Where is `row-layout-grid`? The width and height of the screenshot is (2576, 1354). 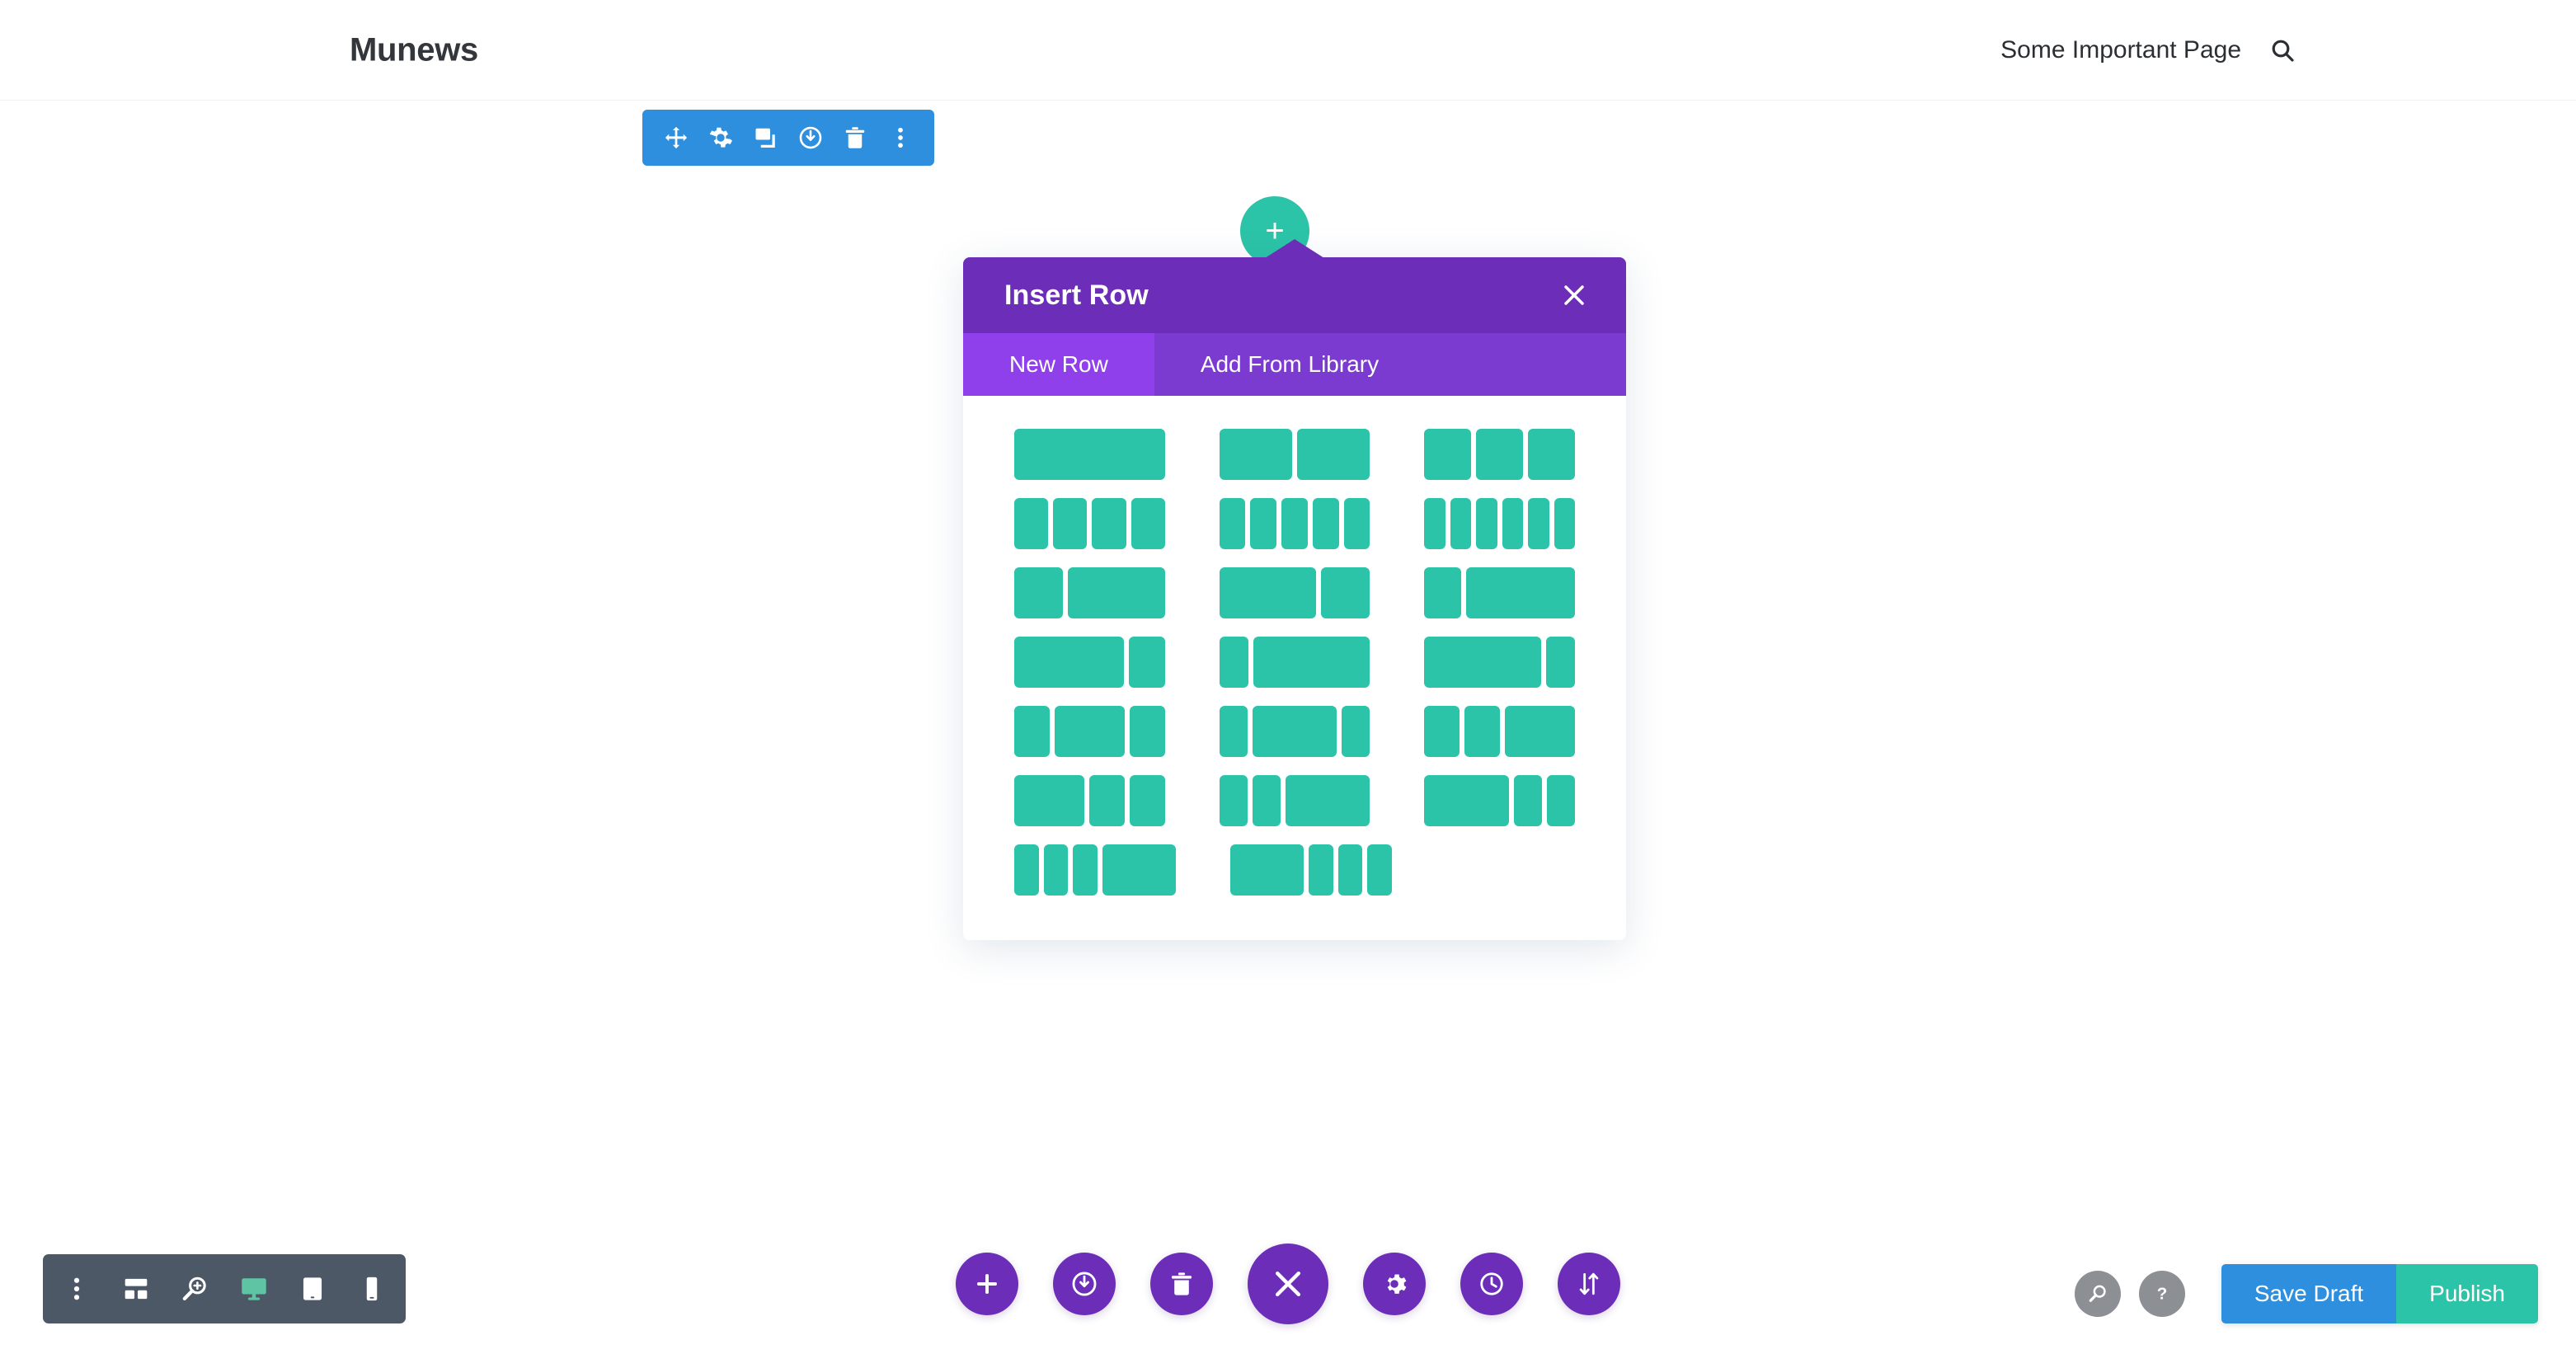 row-layout-grid is located at coordinates (1295, 662).